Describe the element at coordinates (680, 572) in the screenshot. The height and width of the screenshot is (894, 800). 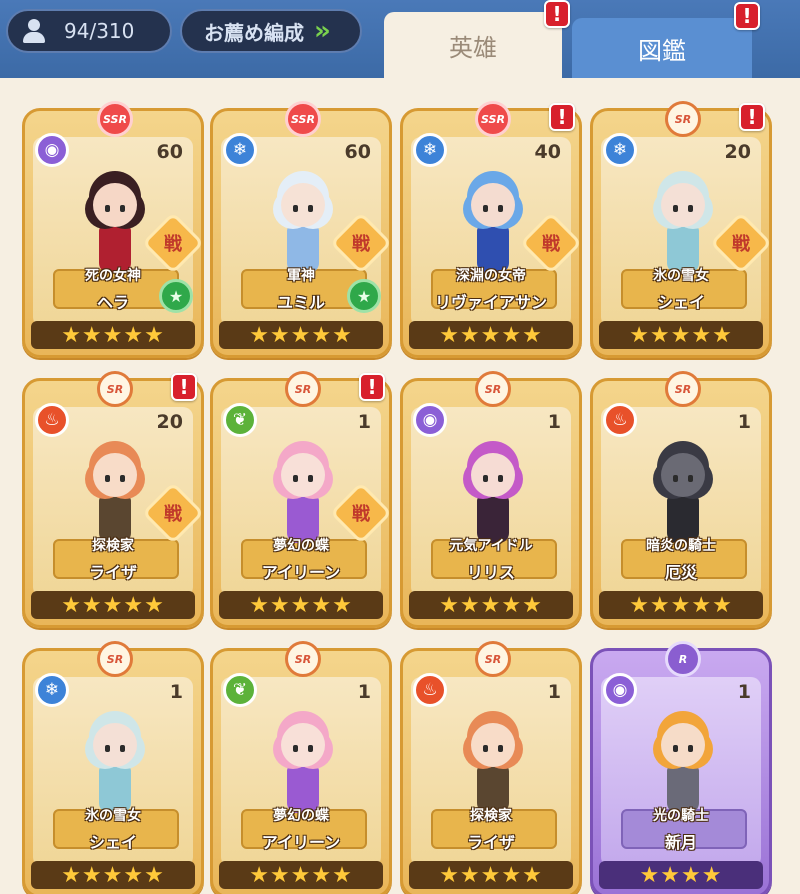
I see `hero-name: 厄災` at that location.